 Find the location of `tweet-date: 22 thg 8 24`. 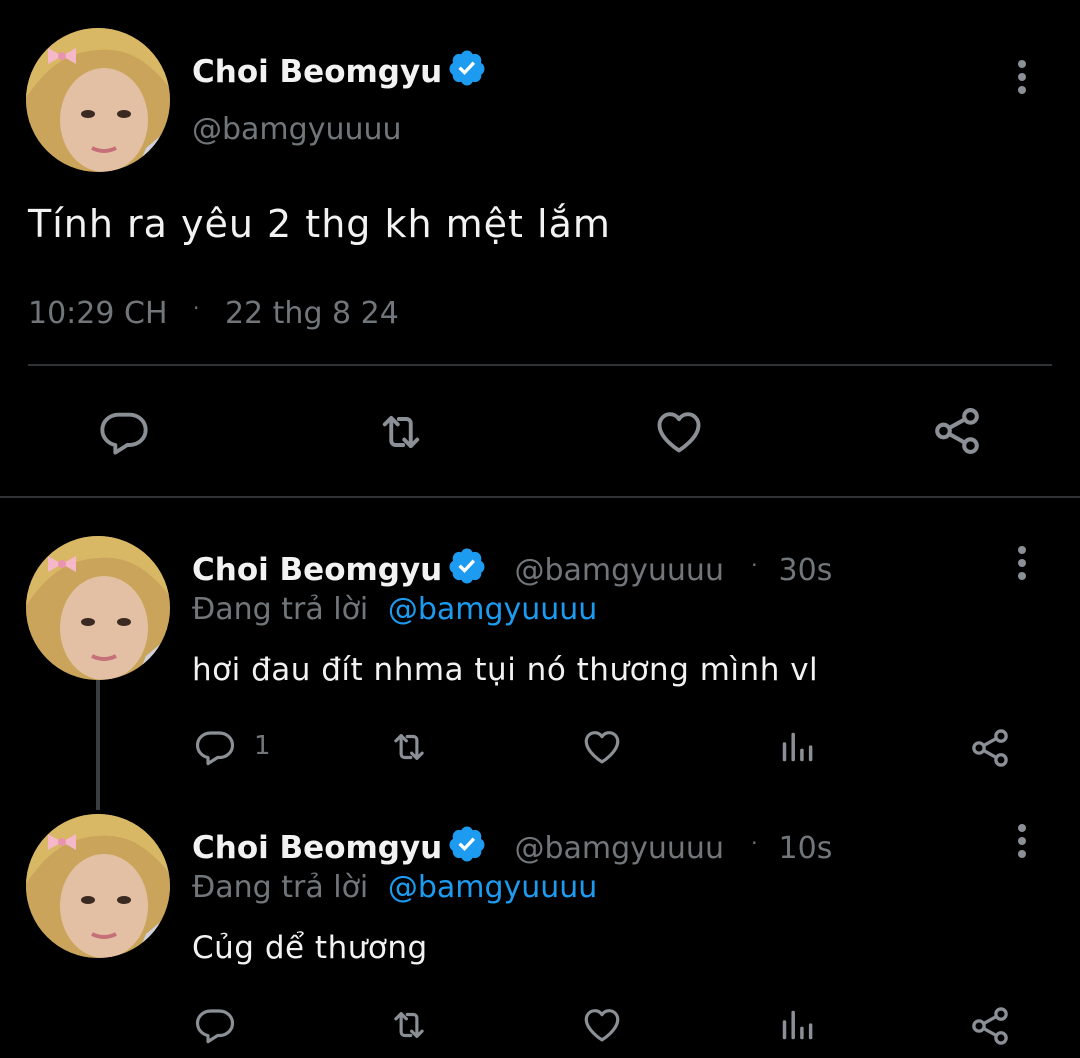

tweet-date: 22 thg 8 24 is located at coordinates (311, 313).